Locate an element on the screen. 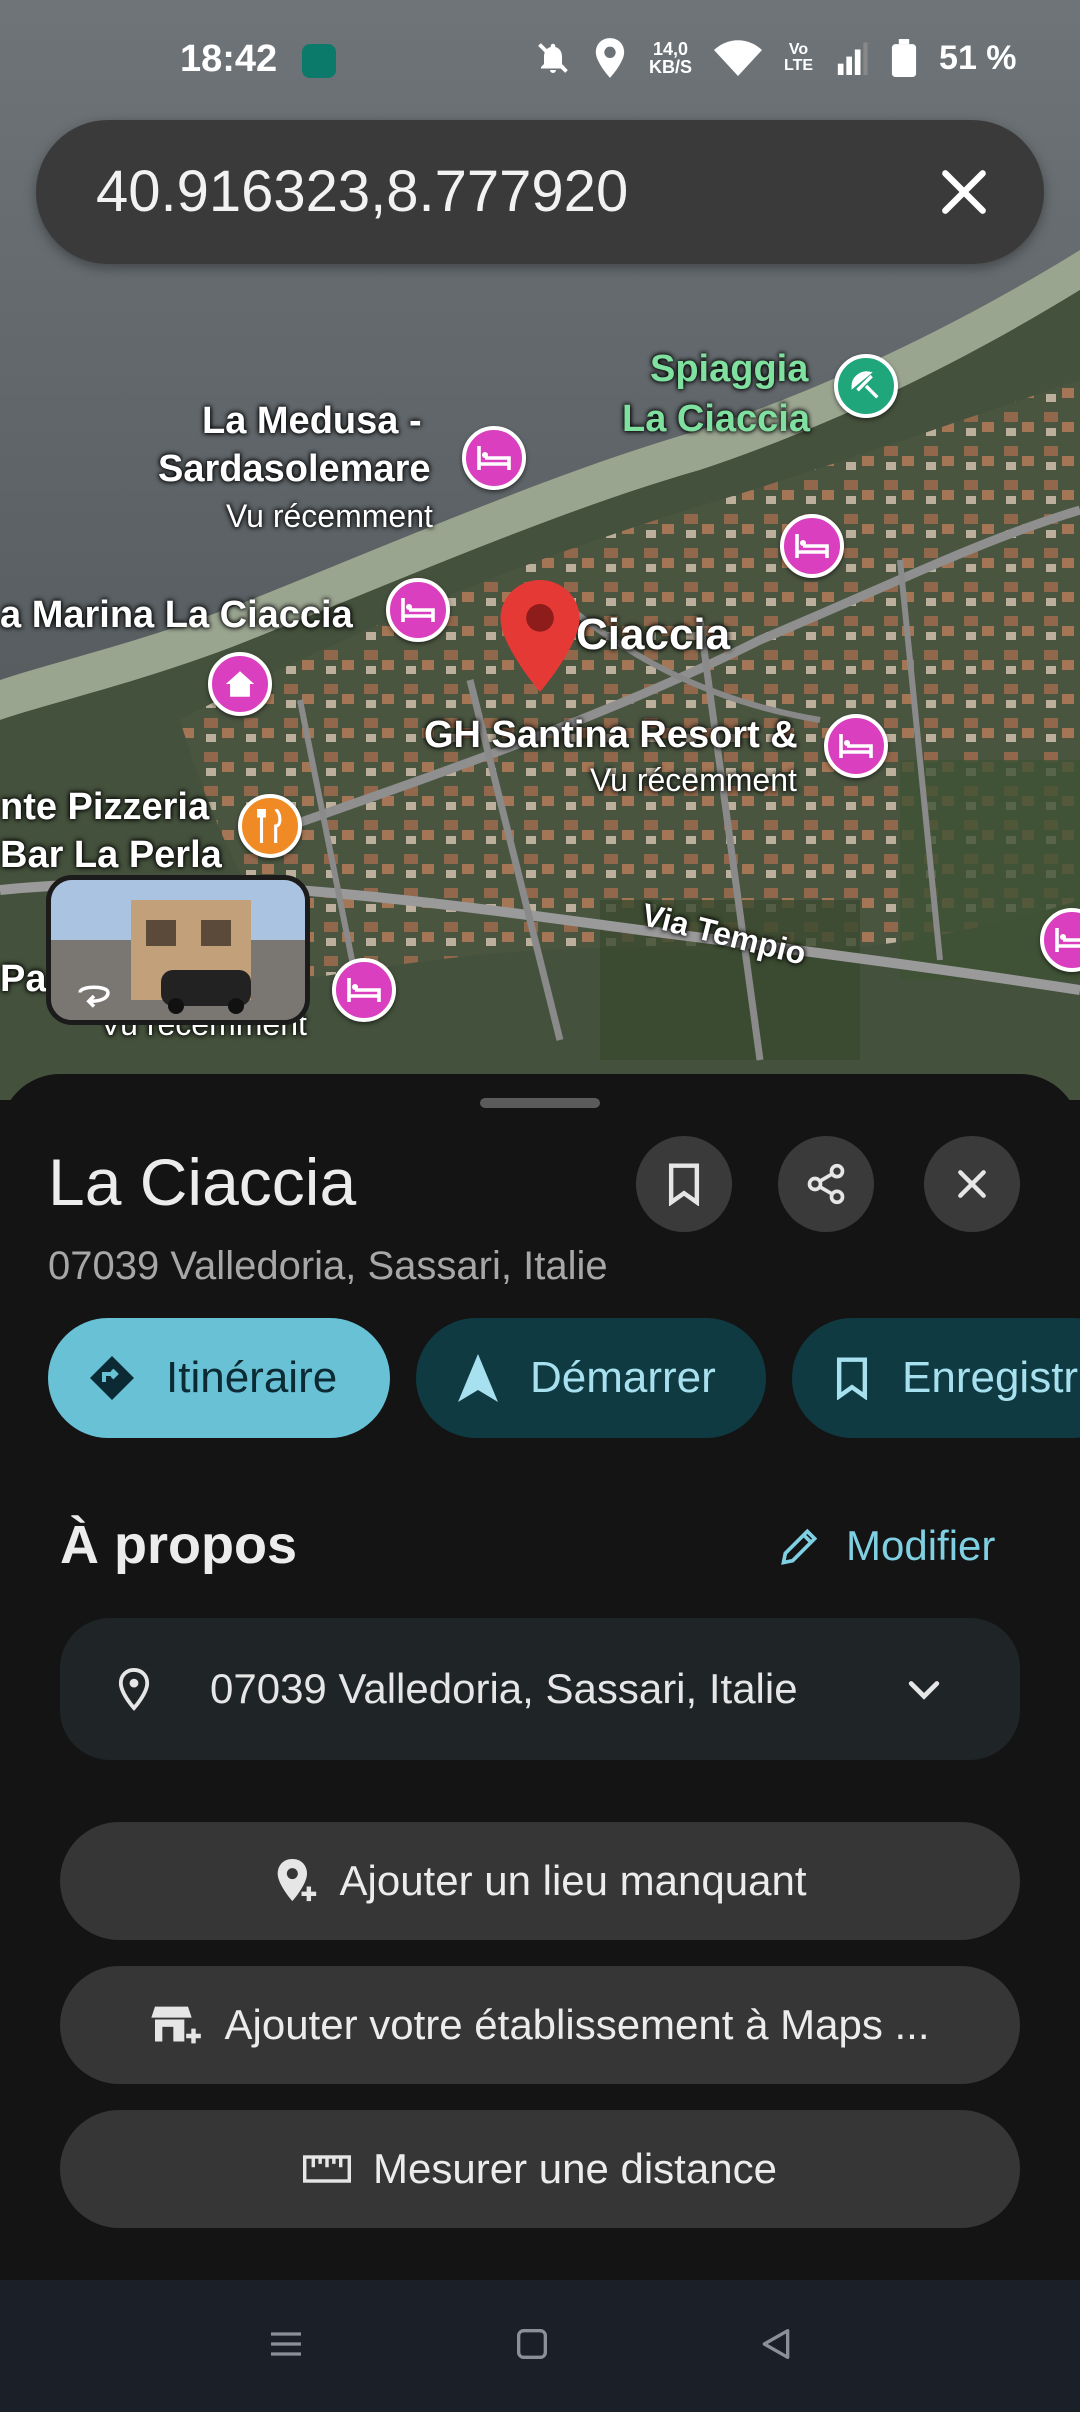 The height and width of the screenshot is (2412, 1080). house-icon is located at coordinates (240, 684).